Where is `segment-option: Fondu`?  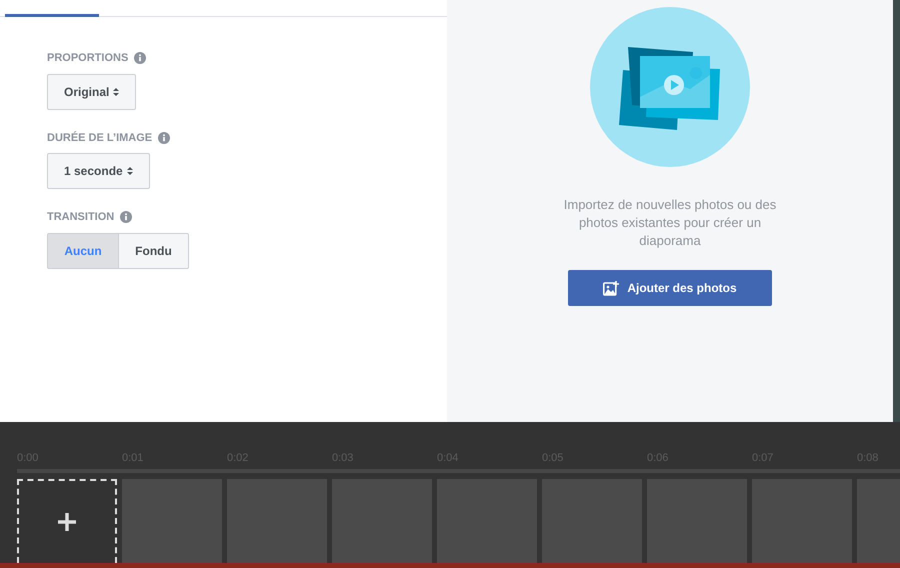
segment-option: Fondu is located at coordinates (154, 250).